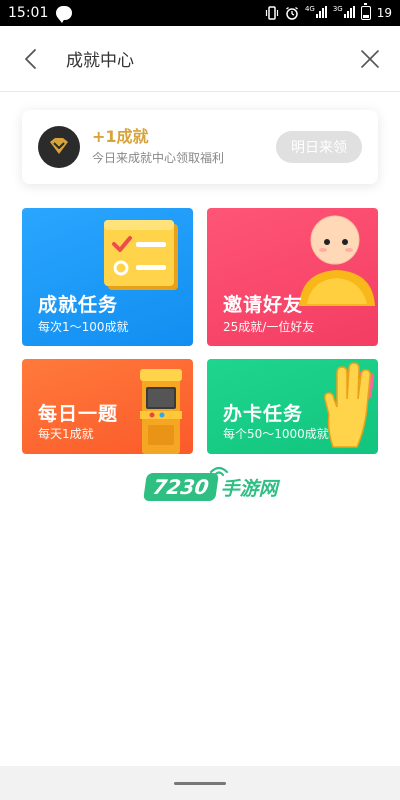  I want to click on checklist-icon, so click(141, 255).